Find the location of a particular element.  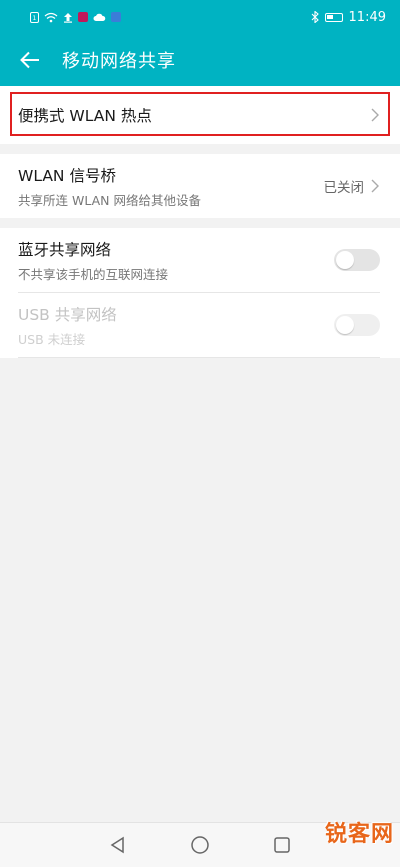

back-button is located at coordinates (30, 60).